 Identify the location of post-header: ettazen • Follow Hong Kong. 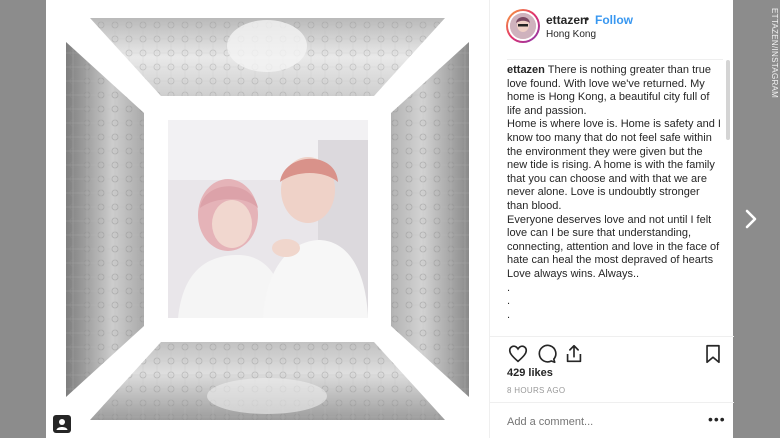
(612, 25).